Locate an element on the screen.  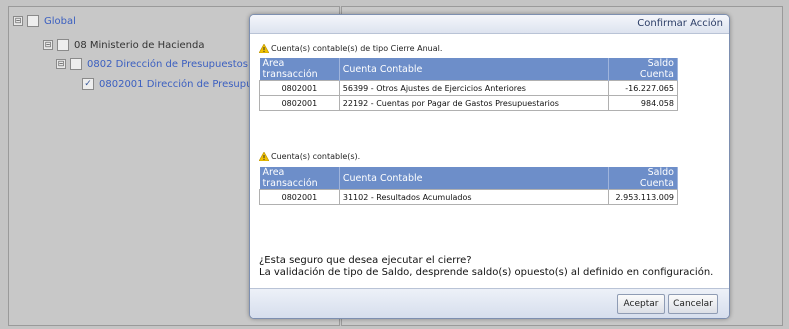
cell-saldo: 984.058 is located at coordinates (643, 103).